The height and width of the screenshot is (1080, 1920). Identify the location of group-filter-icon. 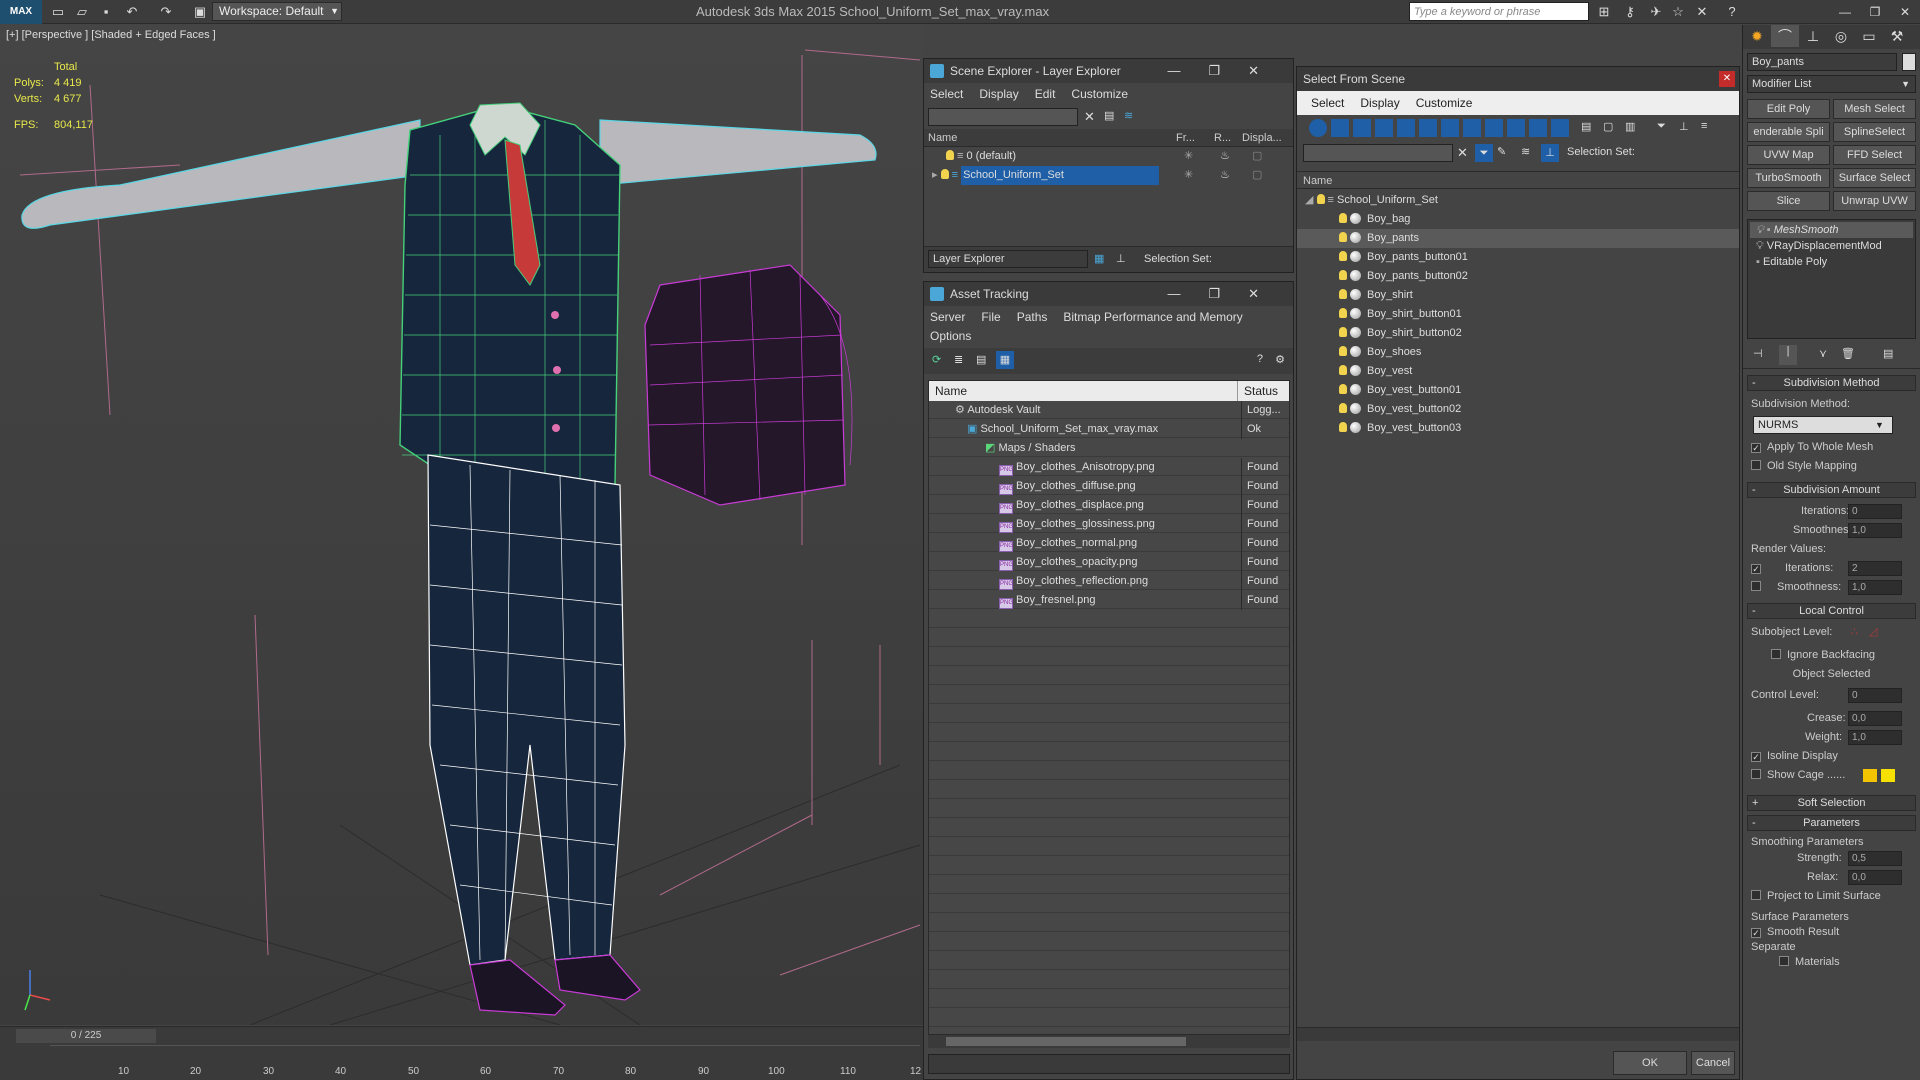
(1450, 128).